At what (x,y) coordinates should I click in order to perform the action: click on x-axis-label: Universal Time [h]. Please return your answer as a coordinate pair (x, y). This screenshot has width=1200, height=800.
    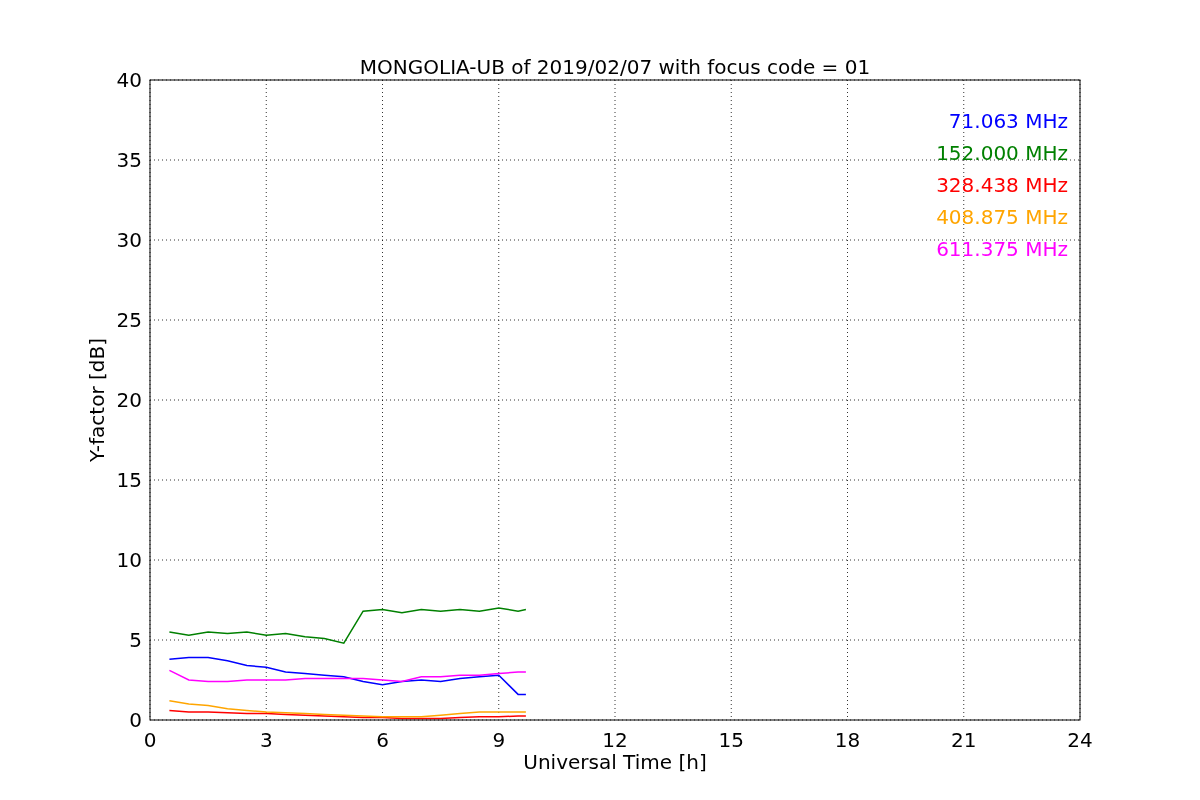
    Looking at the image, I should click on (615, 762).